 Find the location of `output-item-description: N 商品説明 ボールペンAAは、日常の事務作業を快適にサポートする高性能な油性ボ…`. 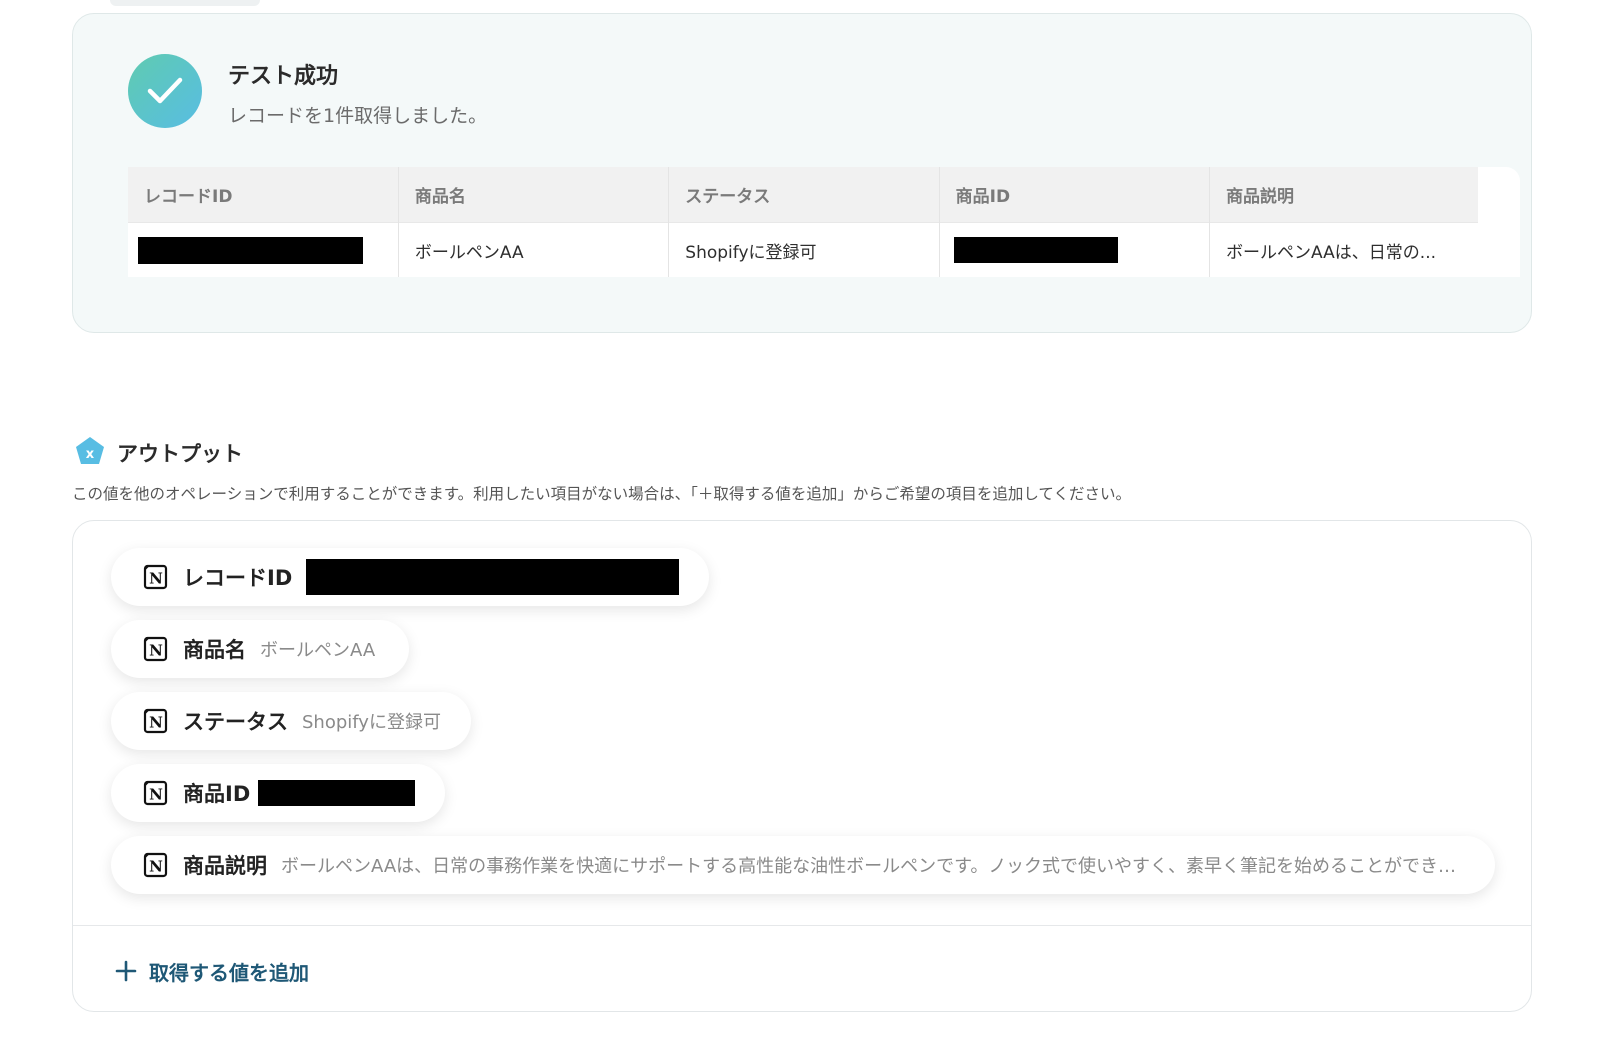

output-item-description: N 商品説明 ボールペンAAは、日常の事務作業を快適にサポートする高性能な油性ボ… is located at coordinates (803, 865).